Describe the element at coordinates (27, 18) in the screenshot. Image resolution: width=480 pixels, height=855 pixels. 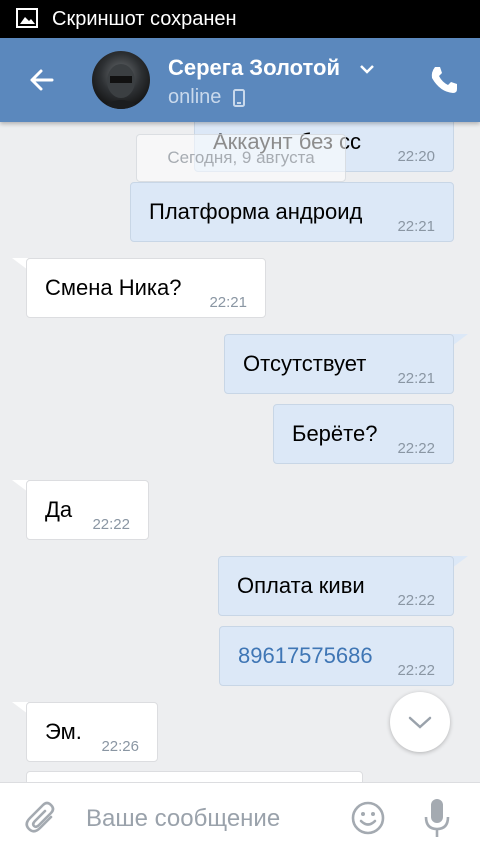
I see `image-icon` at that location.